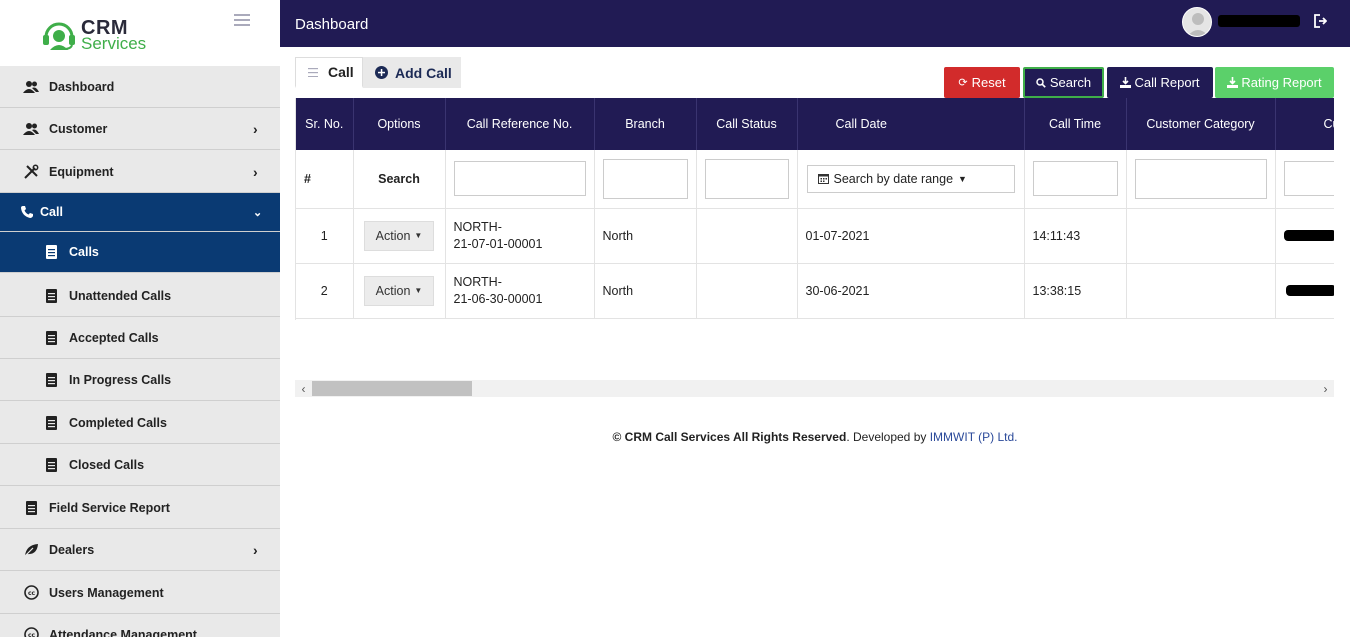 The width and height of the screenshot is (1350, 637). I want to click on menu-toggle-icon, so click(242, 21).